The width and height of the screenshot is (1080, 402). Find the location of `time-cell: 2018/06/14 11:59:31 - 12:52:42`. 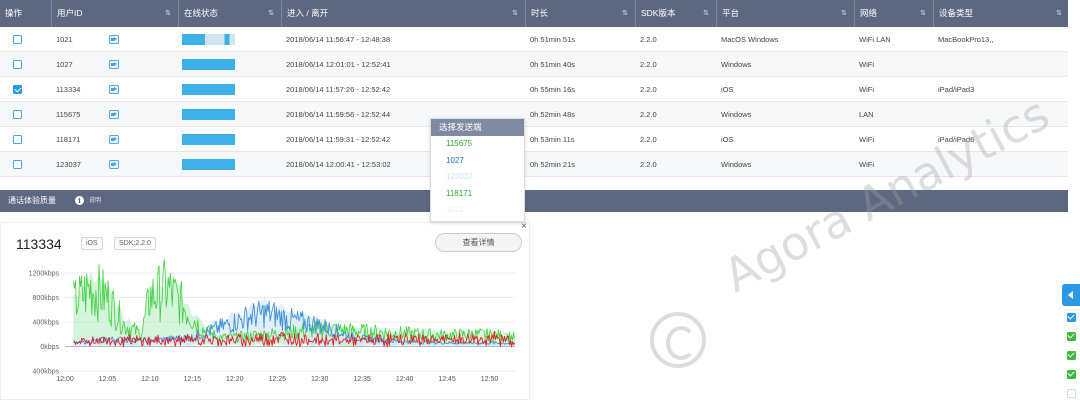

time-cell: 2018/06/14 11:59:31 - 12:52:42 is located at coordinates (338, 139).